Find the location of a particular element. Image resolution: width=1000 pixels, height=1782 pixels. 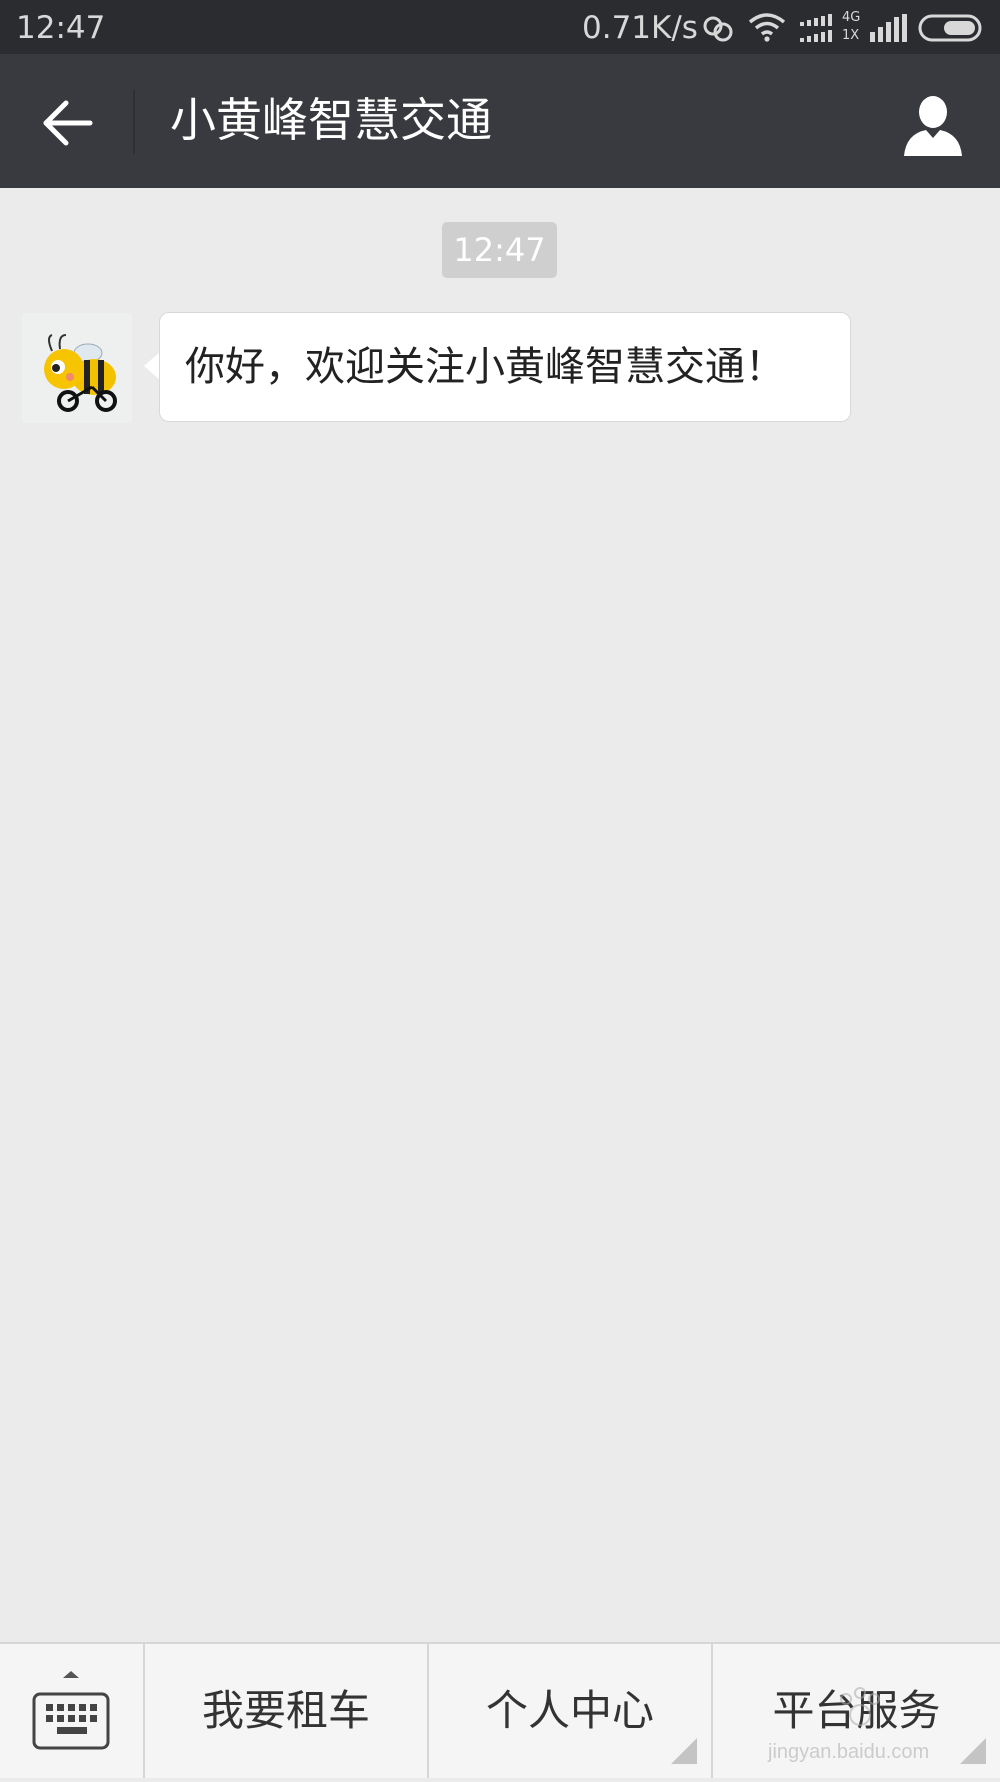

keyboard-toggle-button is located at coordinates (71, 1711).